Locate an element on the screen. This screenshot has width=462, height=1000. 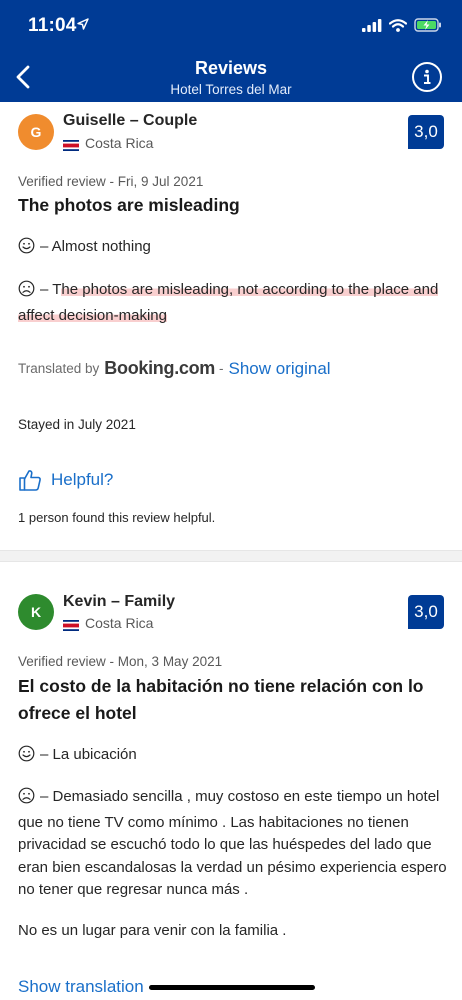
review-date: - Mon, 3 May 2021 is located at coordinates (164, 661).